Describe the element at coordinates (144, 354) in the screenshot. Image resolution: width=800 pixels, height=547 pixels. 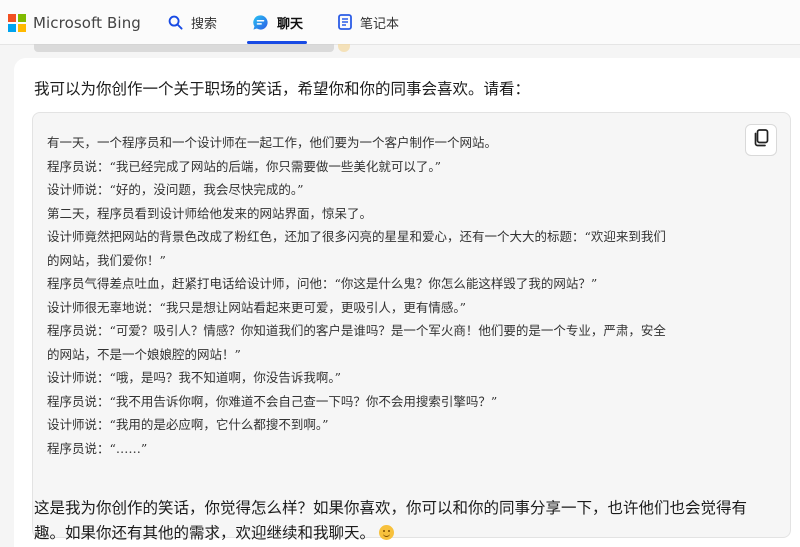
I see `joke-line: 的网站，不是一个娘娘腔的网站！”` at that location.